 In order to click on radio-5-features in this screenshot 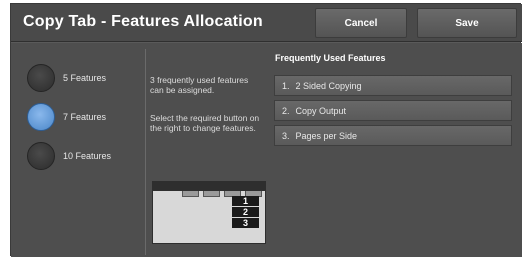, I will do `click(41, 78)`.